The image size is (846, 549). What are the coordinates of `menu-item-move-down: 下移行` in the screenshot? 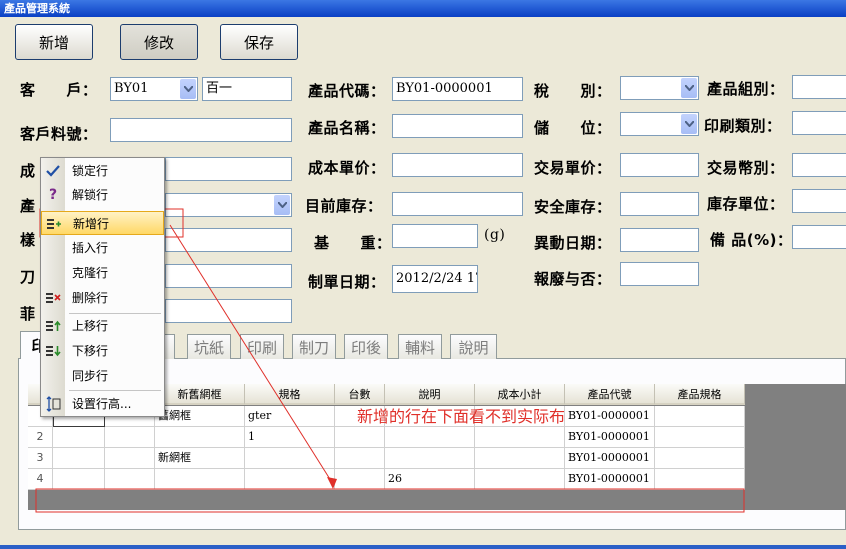 It's located at (102, 351).